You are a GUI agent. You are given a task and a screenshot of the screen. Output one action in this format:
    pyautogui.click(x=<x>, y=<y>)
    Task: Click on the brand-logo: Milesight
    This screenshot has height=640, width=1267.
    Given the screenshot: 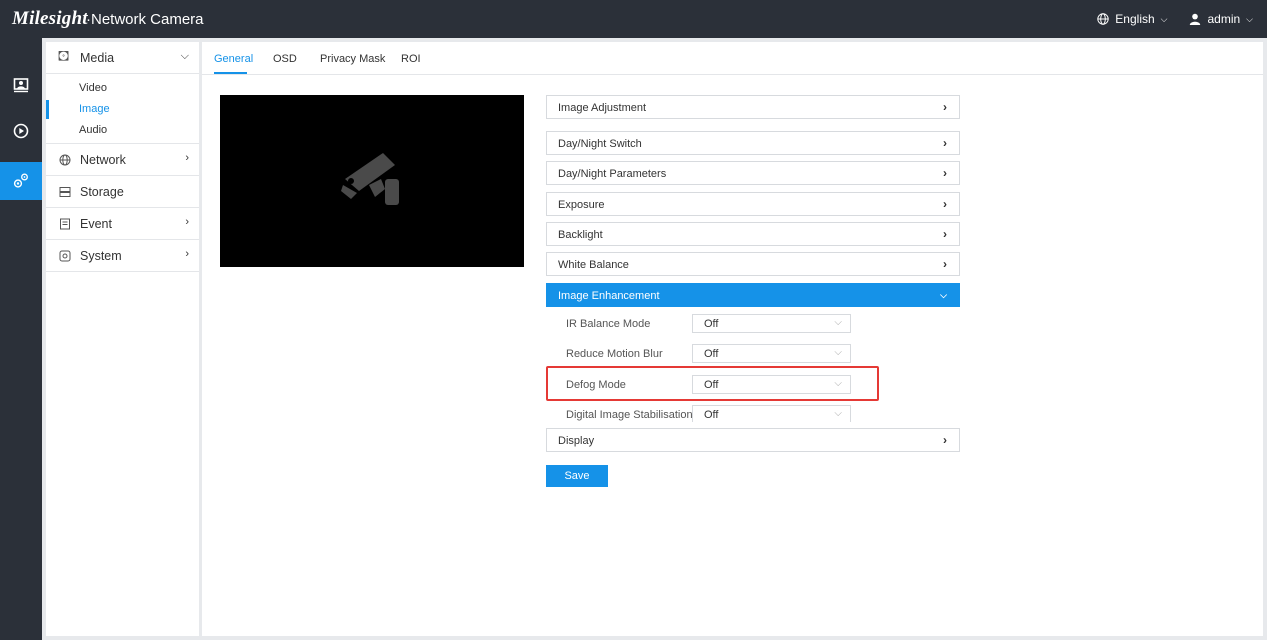 What is the action you would take?
    pyautogui.click(x=50, y=19)
    